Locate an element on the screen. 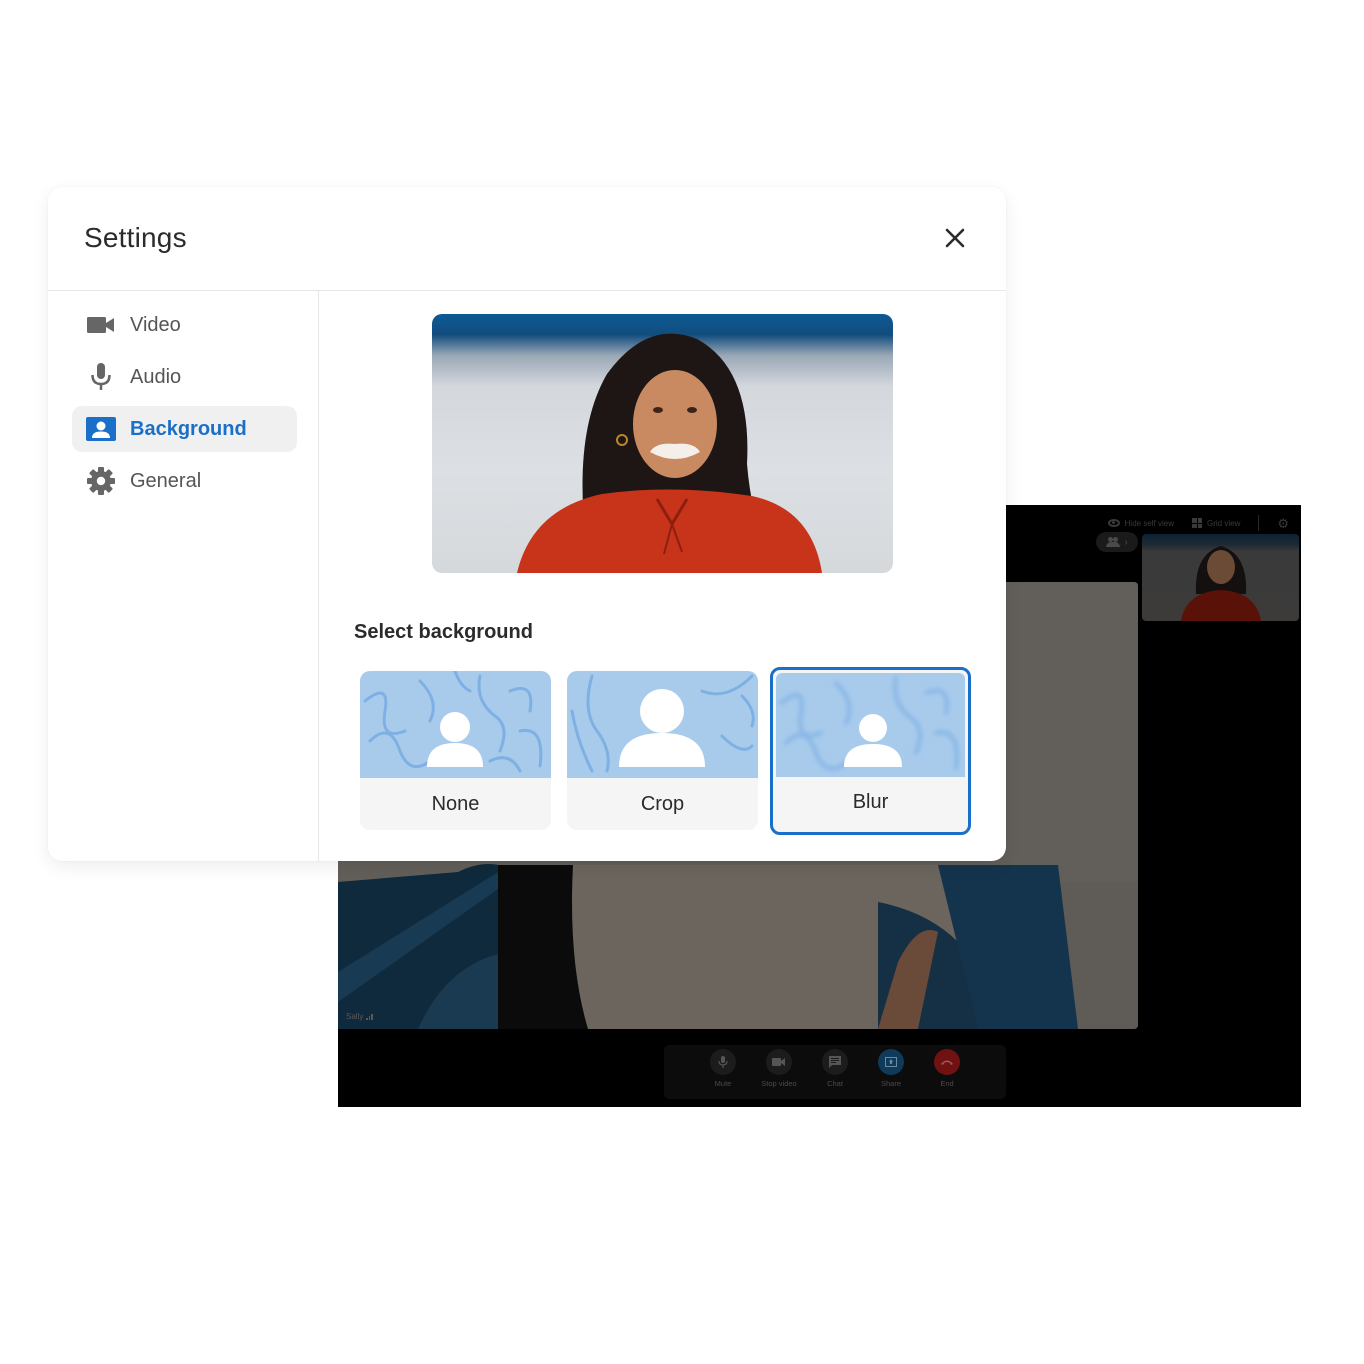  chat-icon is located at coordinates (835, 1062).